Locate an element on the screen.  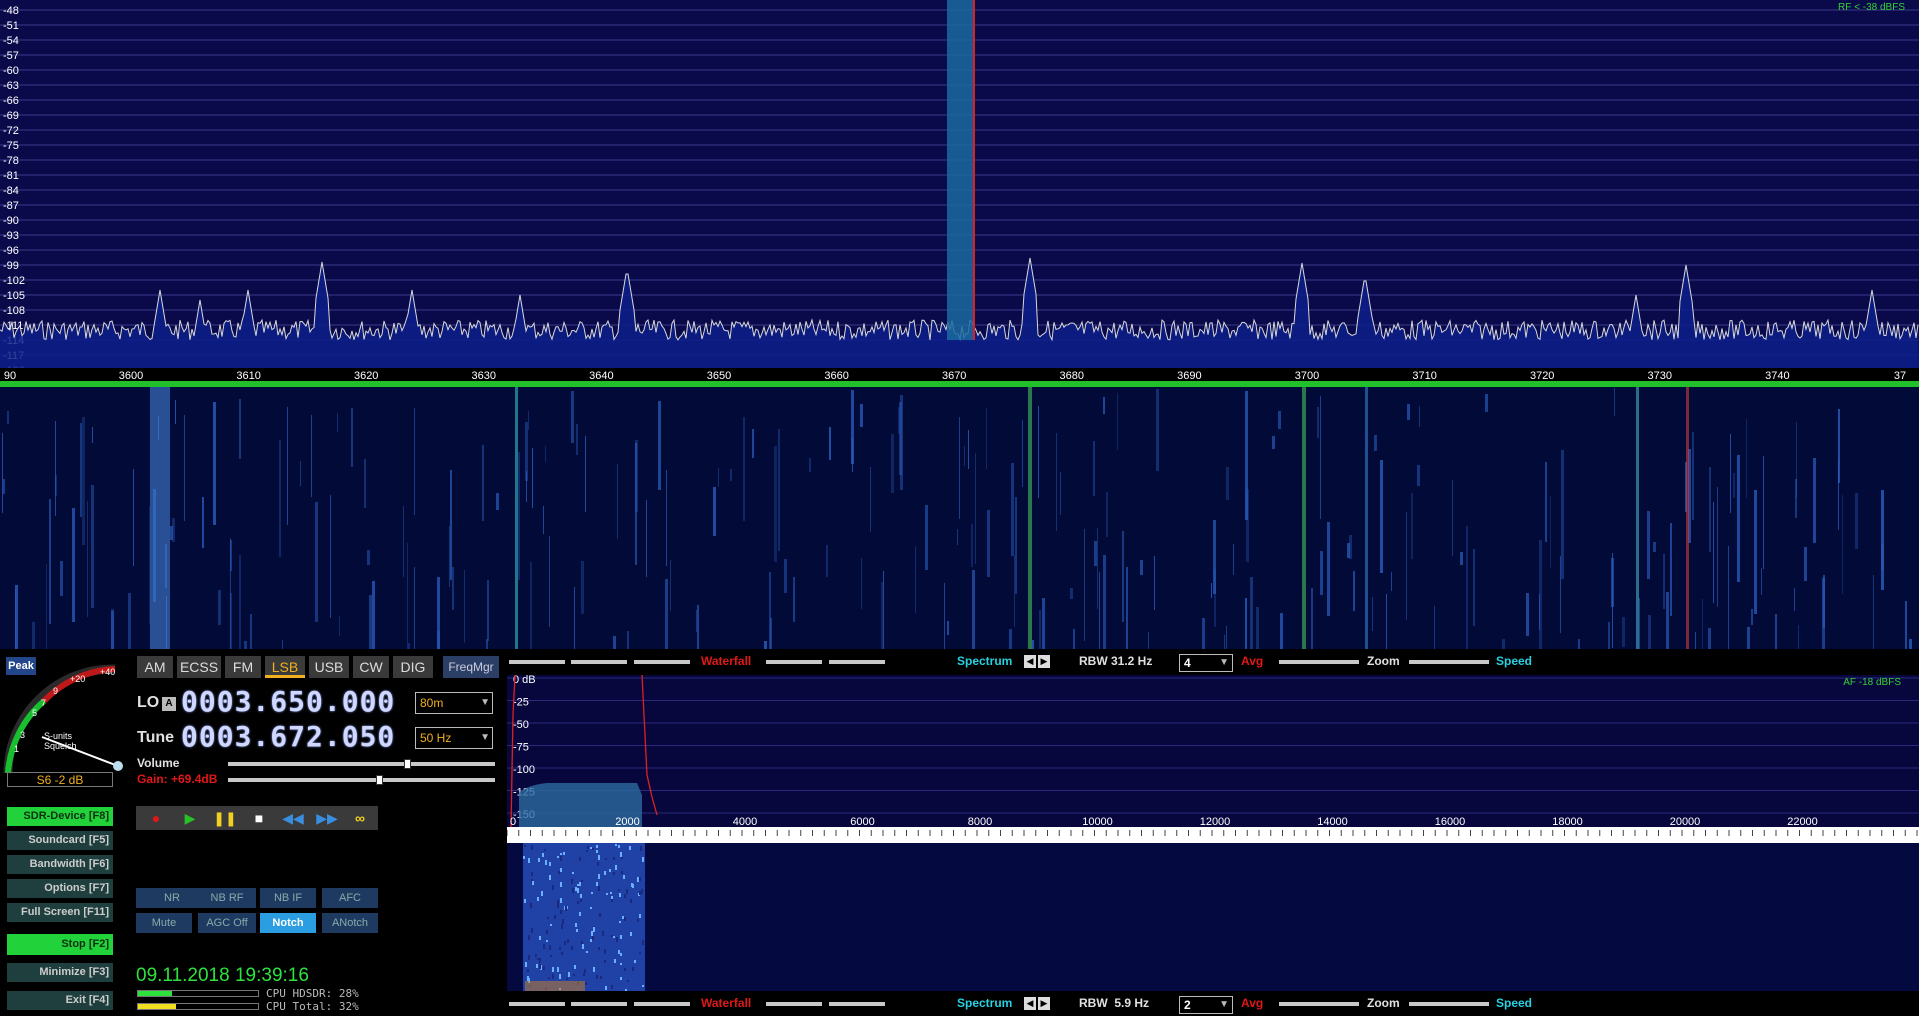
afc-button: AFC is located at coordinates (350, 898).